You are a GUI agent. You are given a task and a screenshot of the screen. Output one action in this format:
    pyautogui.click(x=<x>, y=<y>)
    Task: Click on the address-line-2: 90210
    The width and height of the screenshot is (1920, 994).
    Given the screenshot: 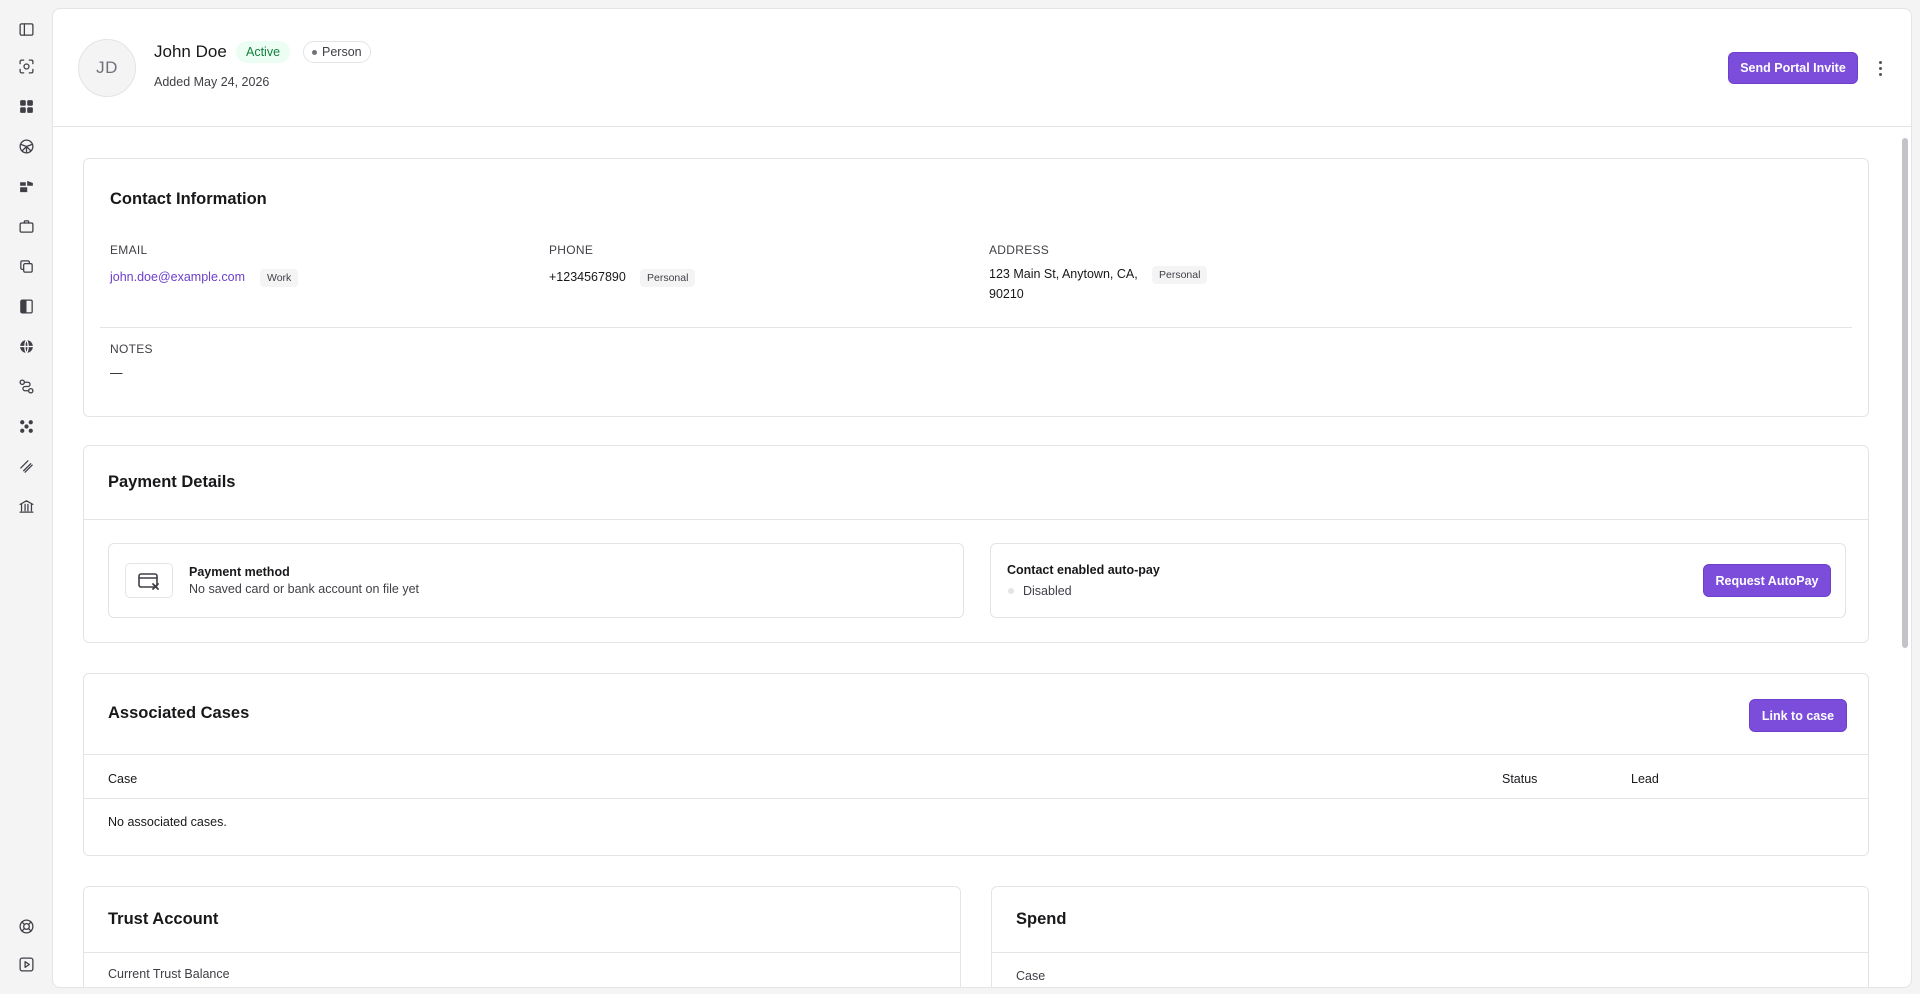 What is the action you would take?
    pyautogui.click(x=1006, y=294)
    